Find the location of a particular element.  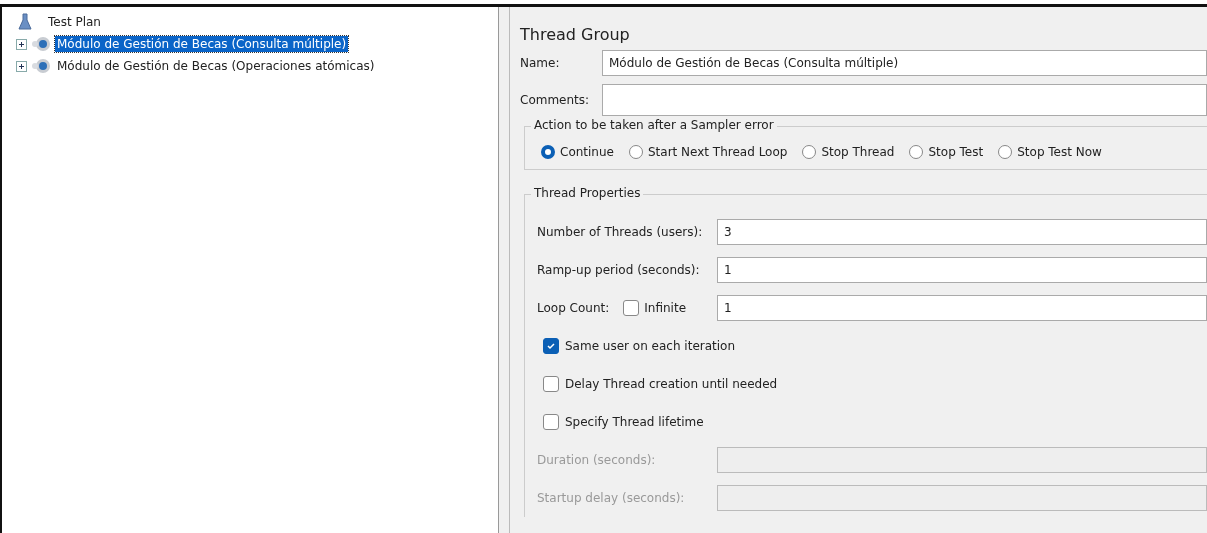

field-label: Comments: is located at coordinates (555, 100).